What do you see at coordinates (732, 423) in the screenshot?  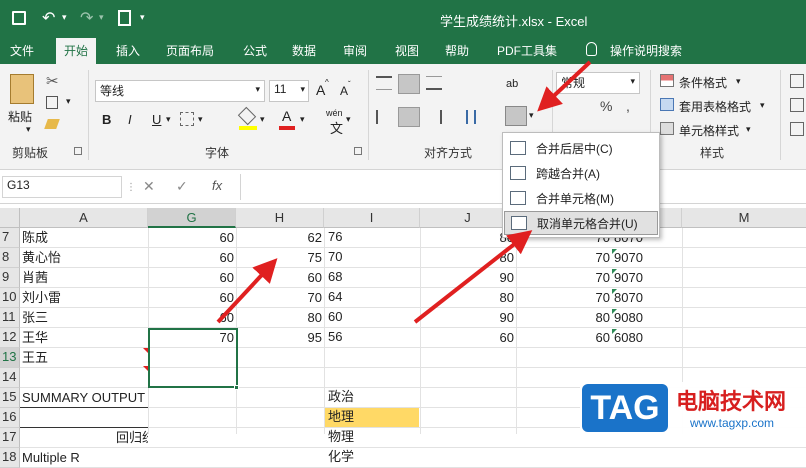 I see `watermark-url: www.tagxp.com` at bounding box center [732, 423].